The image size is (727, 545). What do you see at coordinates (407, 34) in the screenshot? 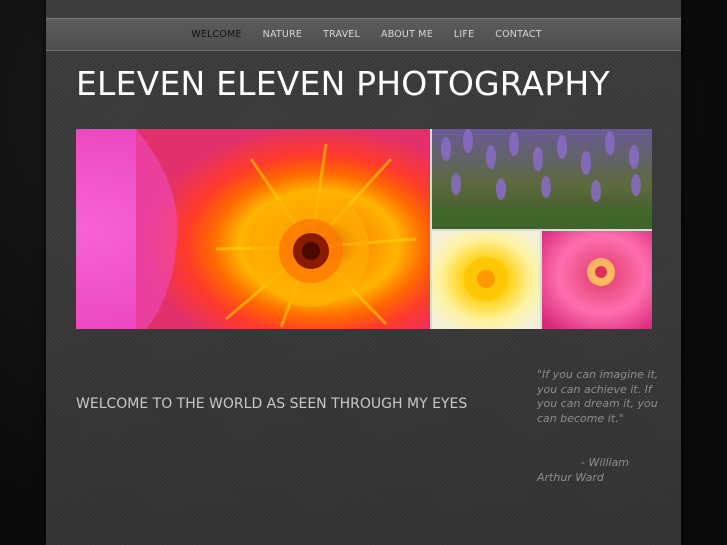
I see `nav-item-about-me: ABOUT ME` at bounding box center [407, 34].